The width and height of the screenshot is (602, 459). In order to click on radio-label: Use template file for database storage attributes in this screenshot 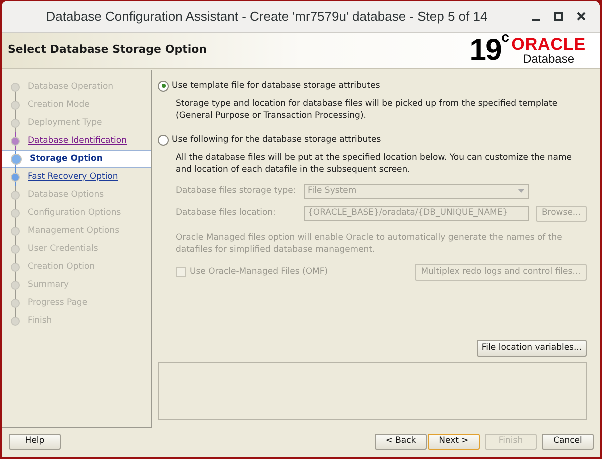, I will do `click(276, 86)`.